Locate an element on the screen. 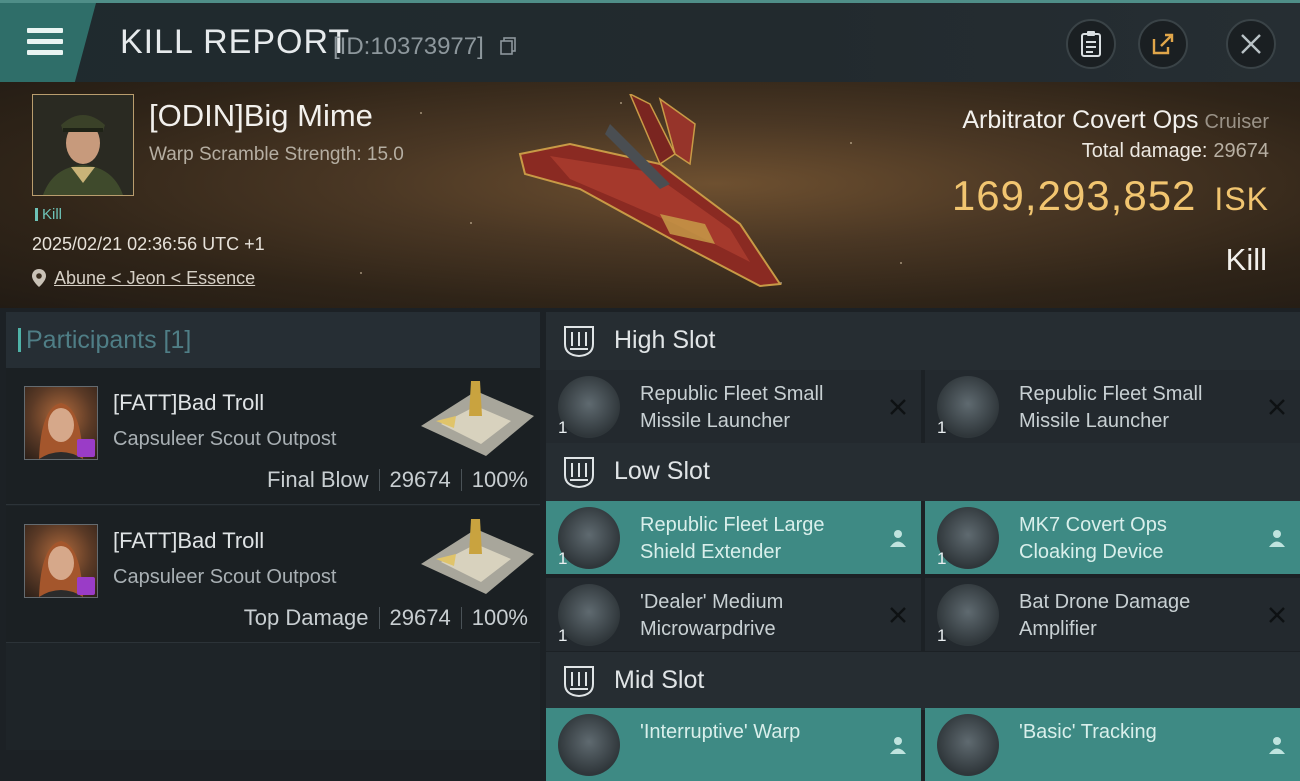  module-name: 'Basic' Tracking is located at coordinates (1088, 732).